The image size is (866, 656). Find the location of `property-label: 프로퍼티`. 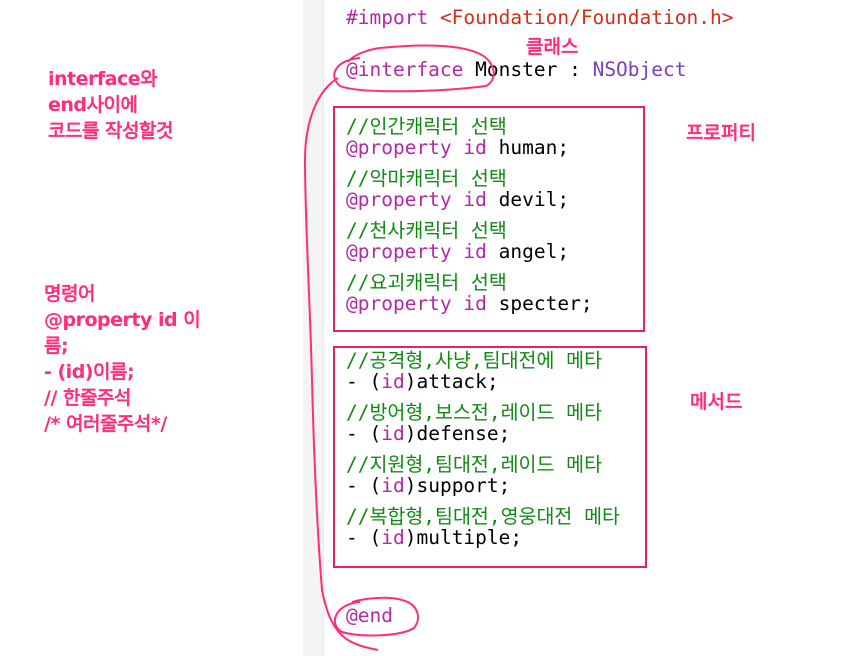

property-label: 프로퍼티 is located at coordinates (721, 133).